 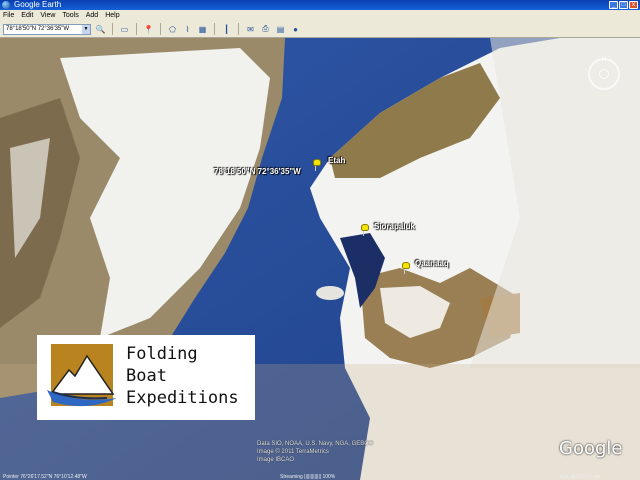 I want to click on attribution-line: Data SIO, NOAA, U.S. Navy, NGA, GEBCO, so click(x=315, y=444).